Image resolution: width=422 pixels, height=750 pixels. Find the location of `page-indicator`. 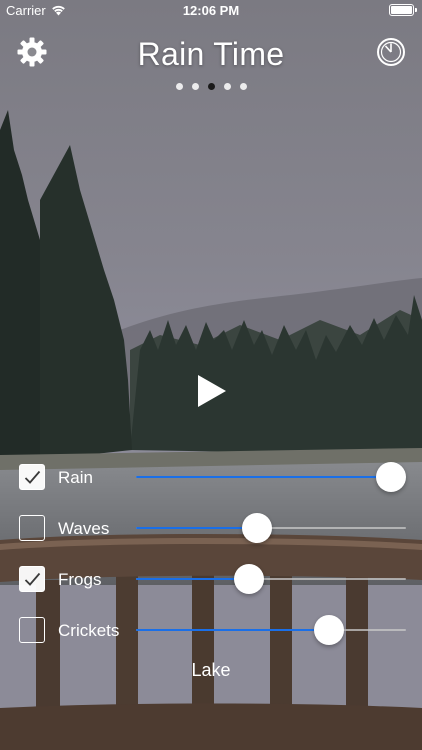

page-indicator is located at coordinates (211, 86).